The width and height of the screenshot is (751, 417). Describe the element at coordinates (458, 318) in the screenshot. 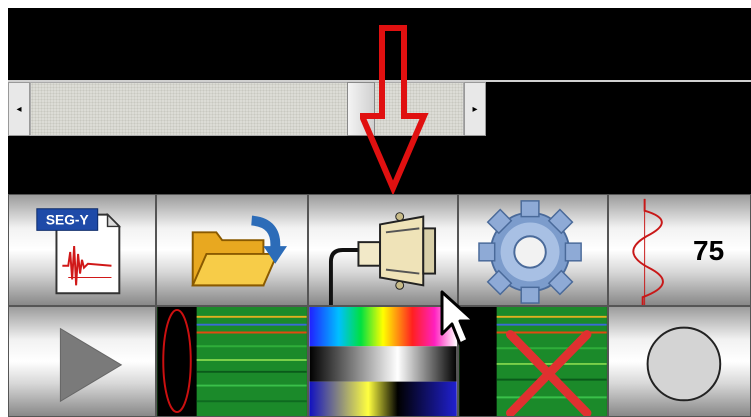

I see `mouse-cursor-icon` at that location.